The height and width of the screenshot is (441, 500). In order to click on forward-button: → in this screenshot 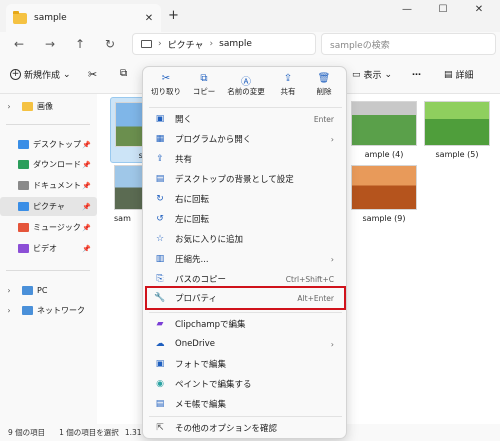, I will do `click(50, 44)`.